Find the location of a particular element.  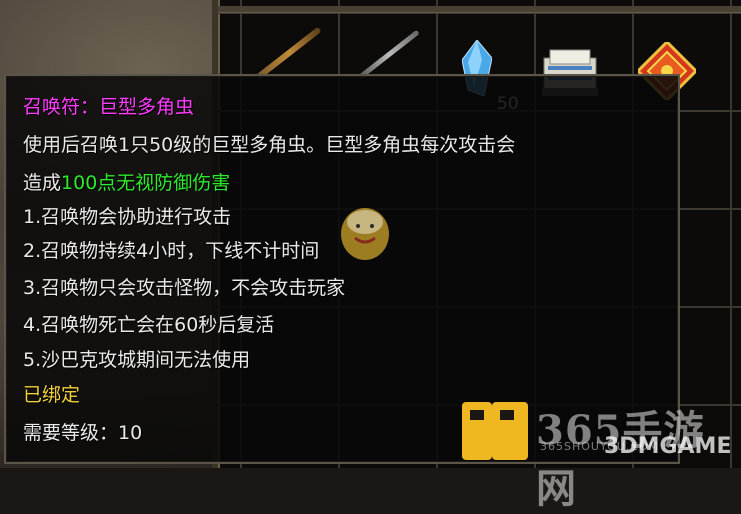

rule-1: 1.召唤物会协助进行攻击 is located at coordinates (127, 217).